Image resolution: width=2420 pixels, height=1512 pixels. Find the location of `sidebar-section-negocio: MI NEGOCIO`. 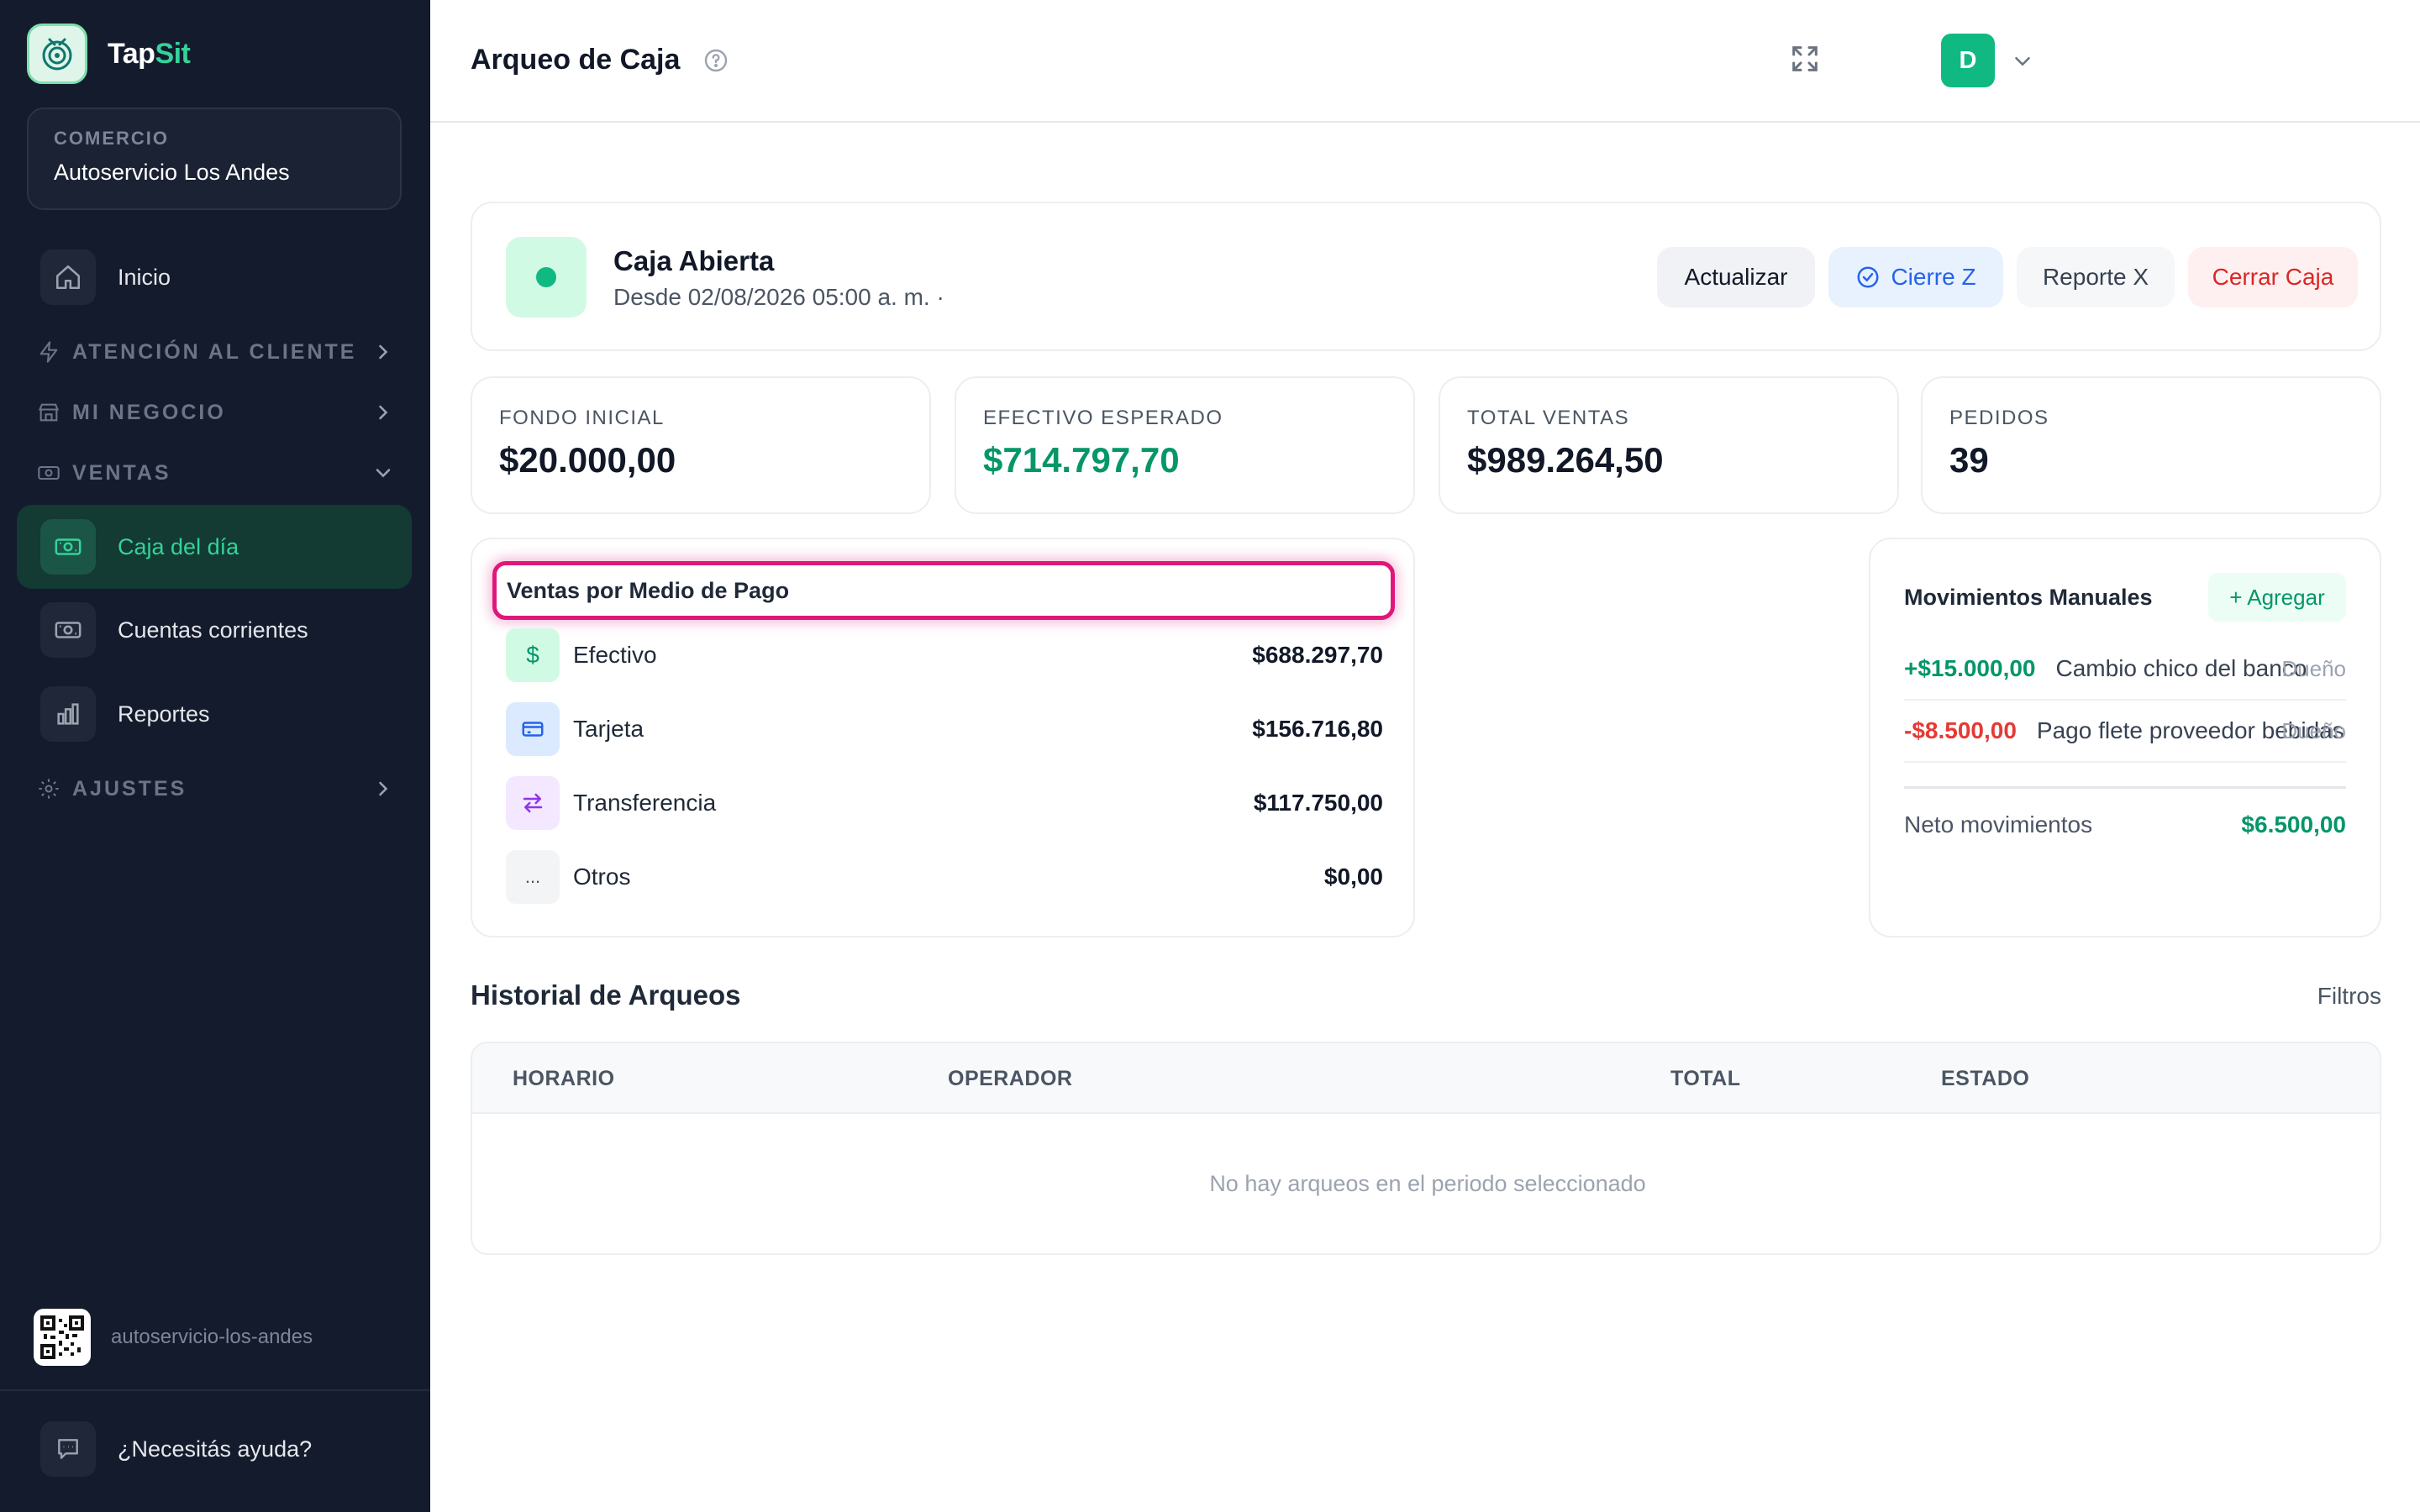

sidebar-section-negocio: MI NEGOCIO is located at coordinates (214, 412).